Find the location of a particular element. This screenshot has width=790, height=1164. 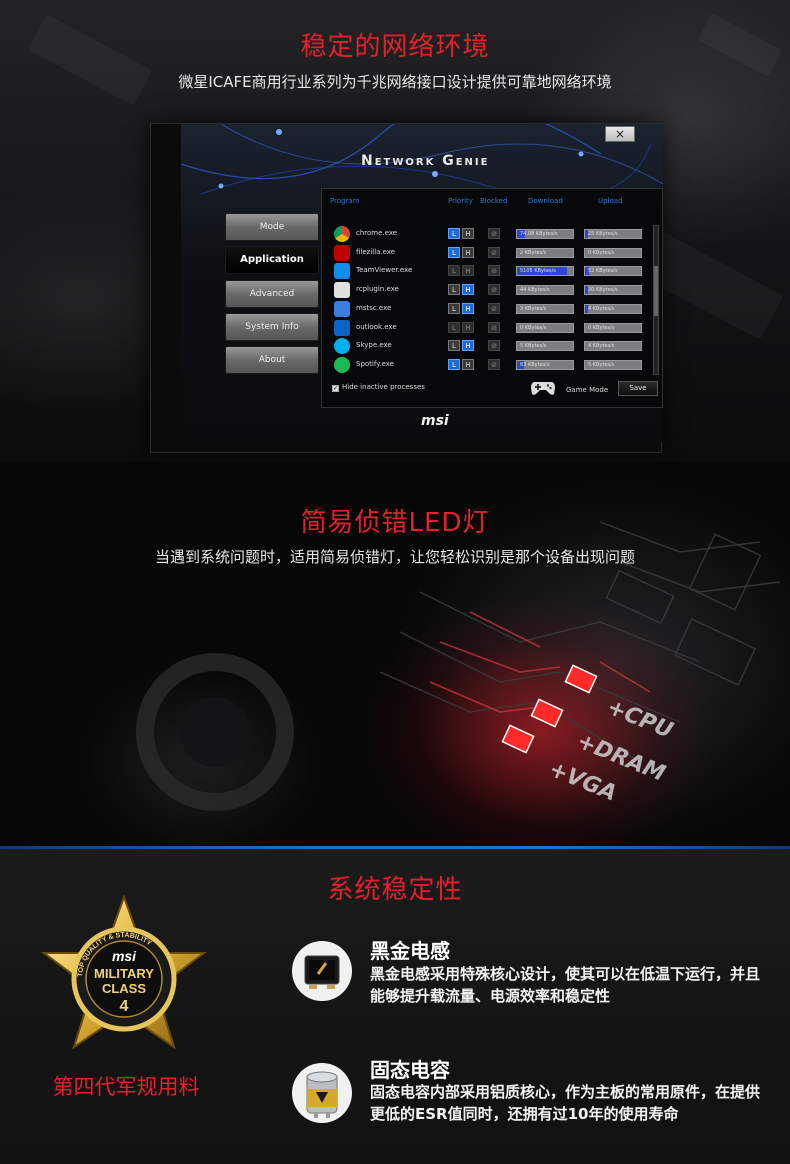

upload-bar: 20 KBytes/s is located at coordinates (613, 290).